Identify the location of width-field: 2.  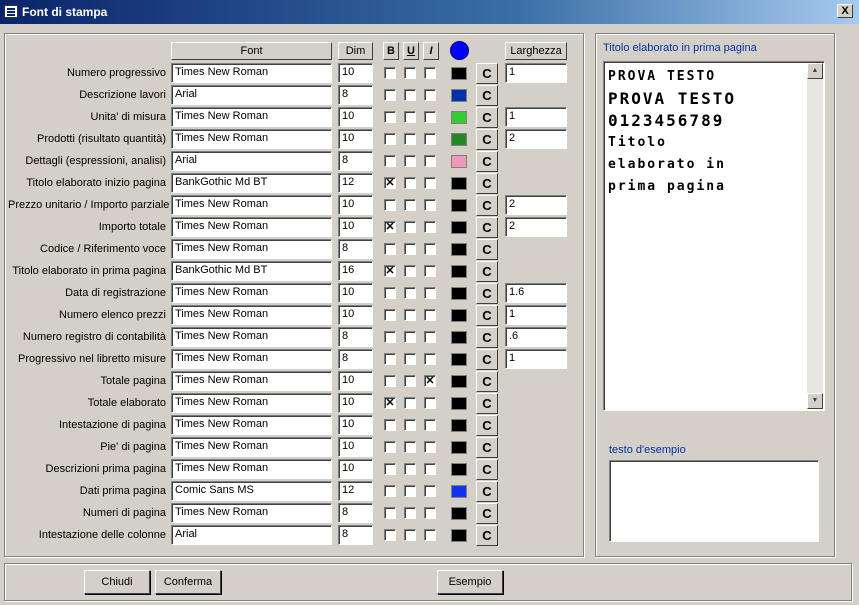
(536, 205).